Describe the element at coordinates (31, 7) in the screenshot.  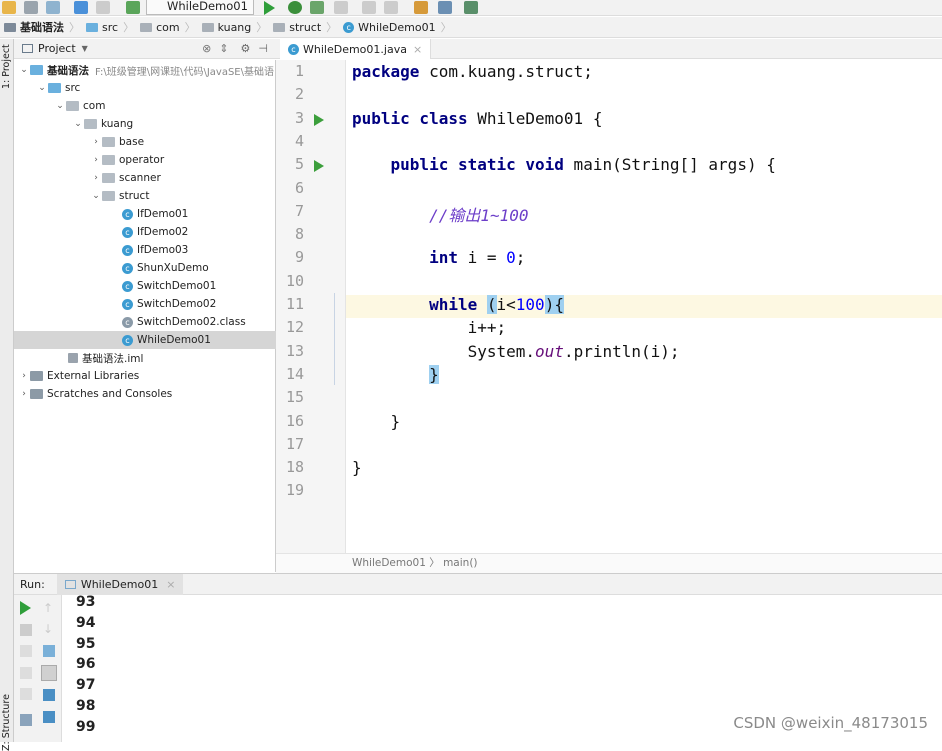
I see `save-icon` at that location.